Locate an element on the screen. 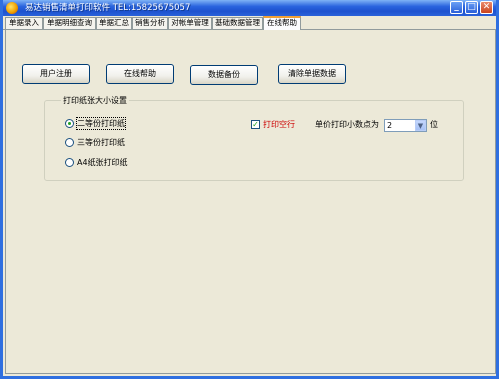 This screenshot has height=379, width=499. print-blank-row-checkbox: ✓ is located at coordinates (255, 124).